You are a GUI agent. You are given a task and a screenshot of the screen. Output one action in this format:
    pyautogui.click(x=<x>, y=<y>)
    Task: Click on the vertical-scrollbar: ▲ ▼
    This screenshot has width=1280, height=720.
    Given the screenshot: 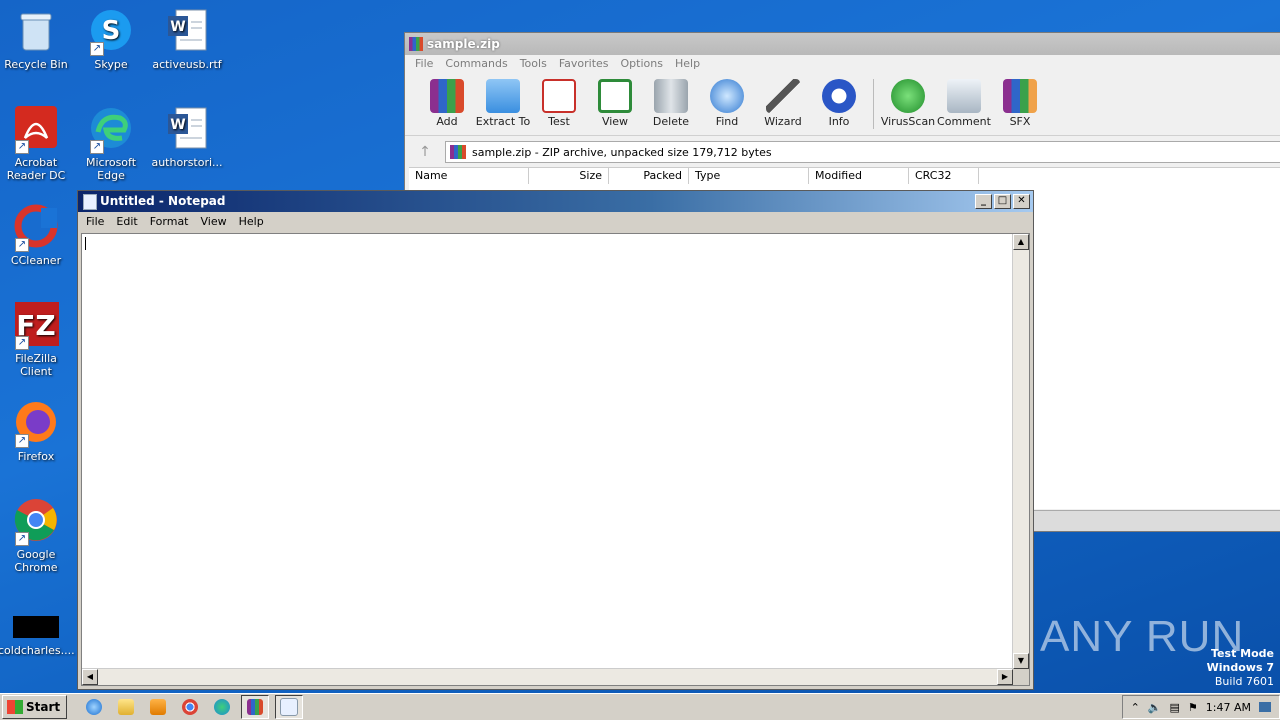 What is the action you would take?
    pyautogui.click(x=1020, y=451)
    